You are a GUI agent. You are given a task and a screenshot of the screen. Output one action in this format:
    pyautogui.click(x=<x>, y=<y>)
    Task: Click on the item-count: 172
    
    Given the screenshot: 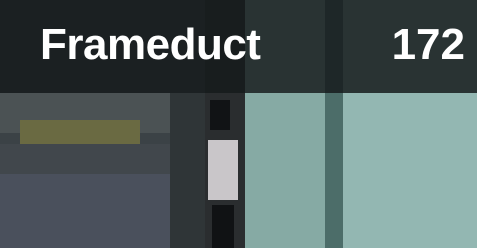 What is the action you would take?
    pyautogui.click(x=428, y=44)
    